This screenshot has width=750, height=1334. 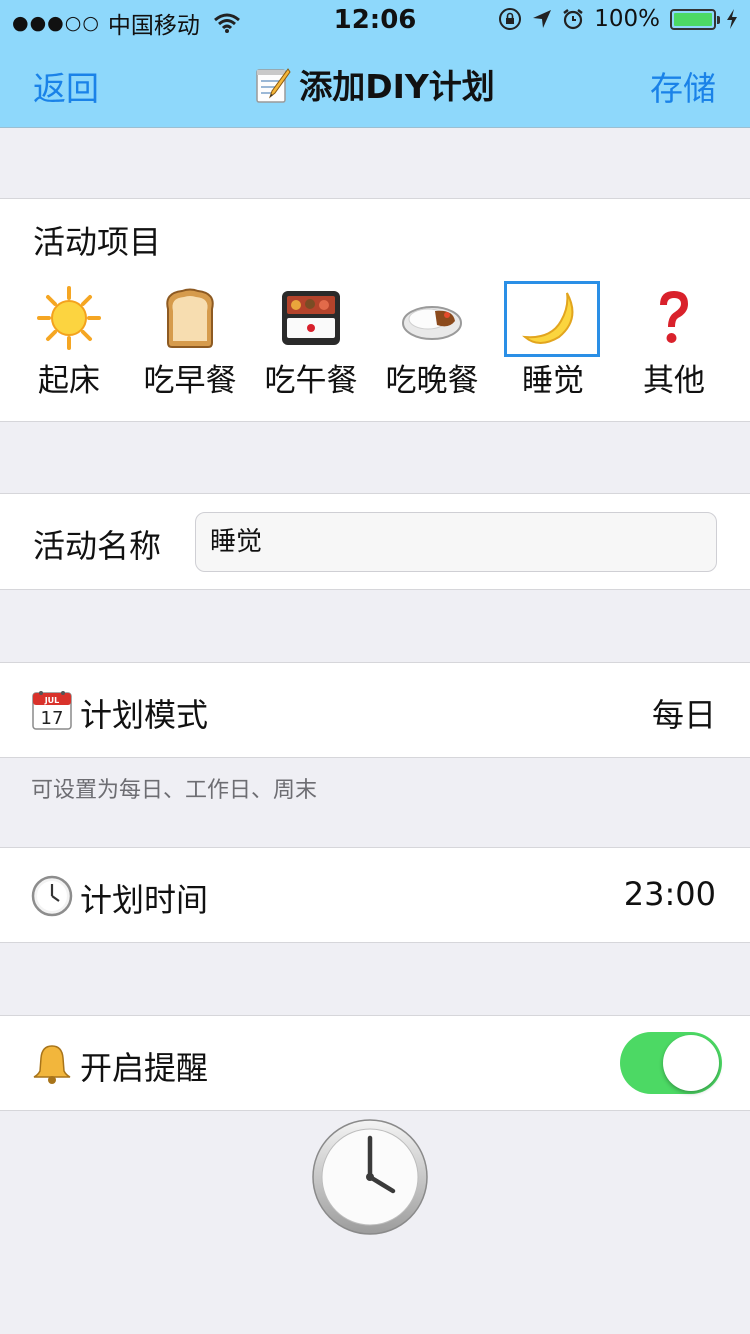 I want to click on activity-option-lunch: 吃午餐, so click(x=311, y=341).